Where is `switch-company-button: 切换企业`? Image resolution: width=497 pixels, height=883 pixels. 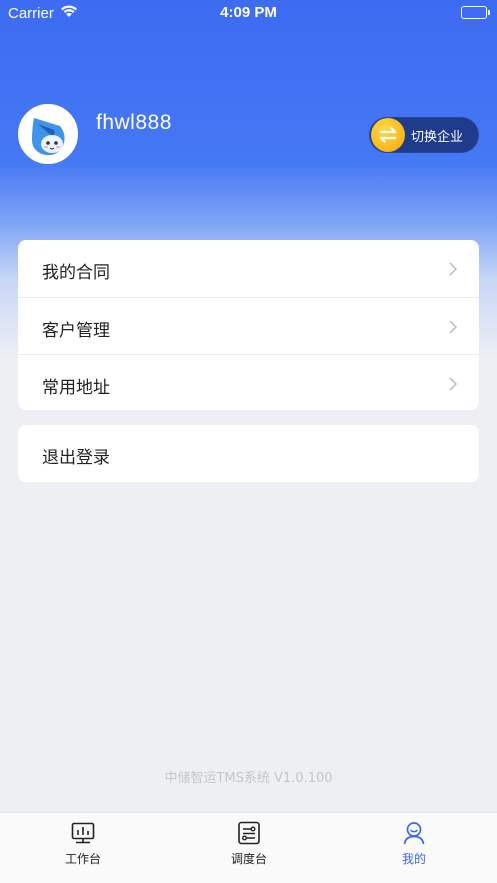 switch-company-button: 切换企业 is located at coordinates (424, 135).